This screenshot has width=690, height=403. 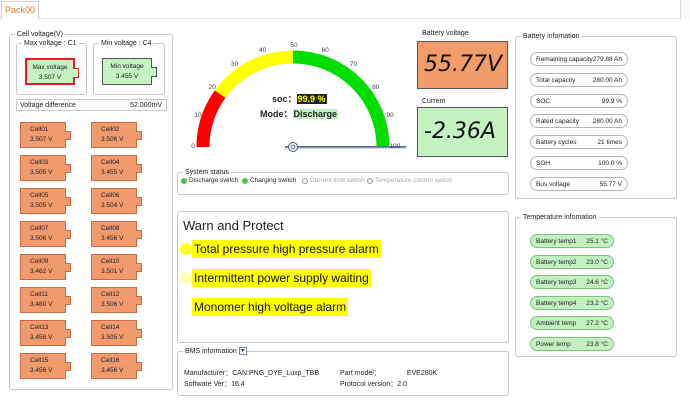 What do you see at coordinates (273, 180) in the screenshot?
I see `status-radio-label: Charging switch` at bounding box center [273, 180].